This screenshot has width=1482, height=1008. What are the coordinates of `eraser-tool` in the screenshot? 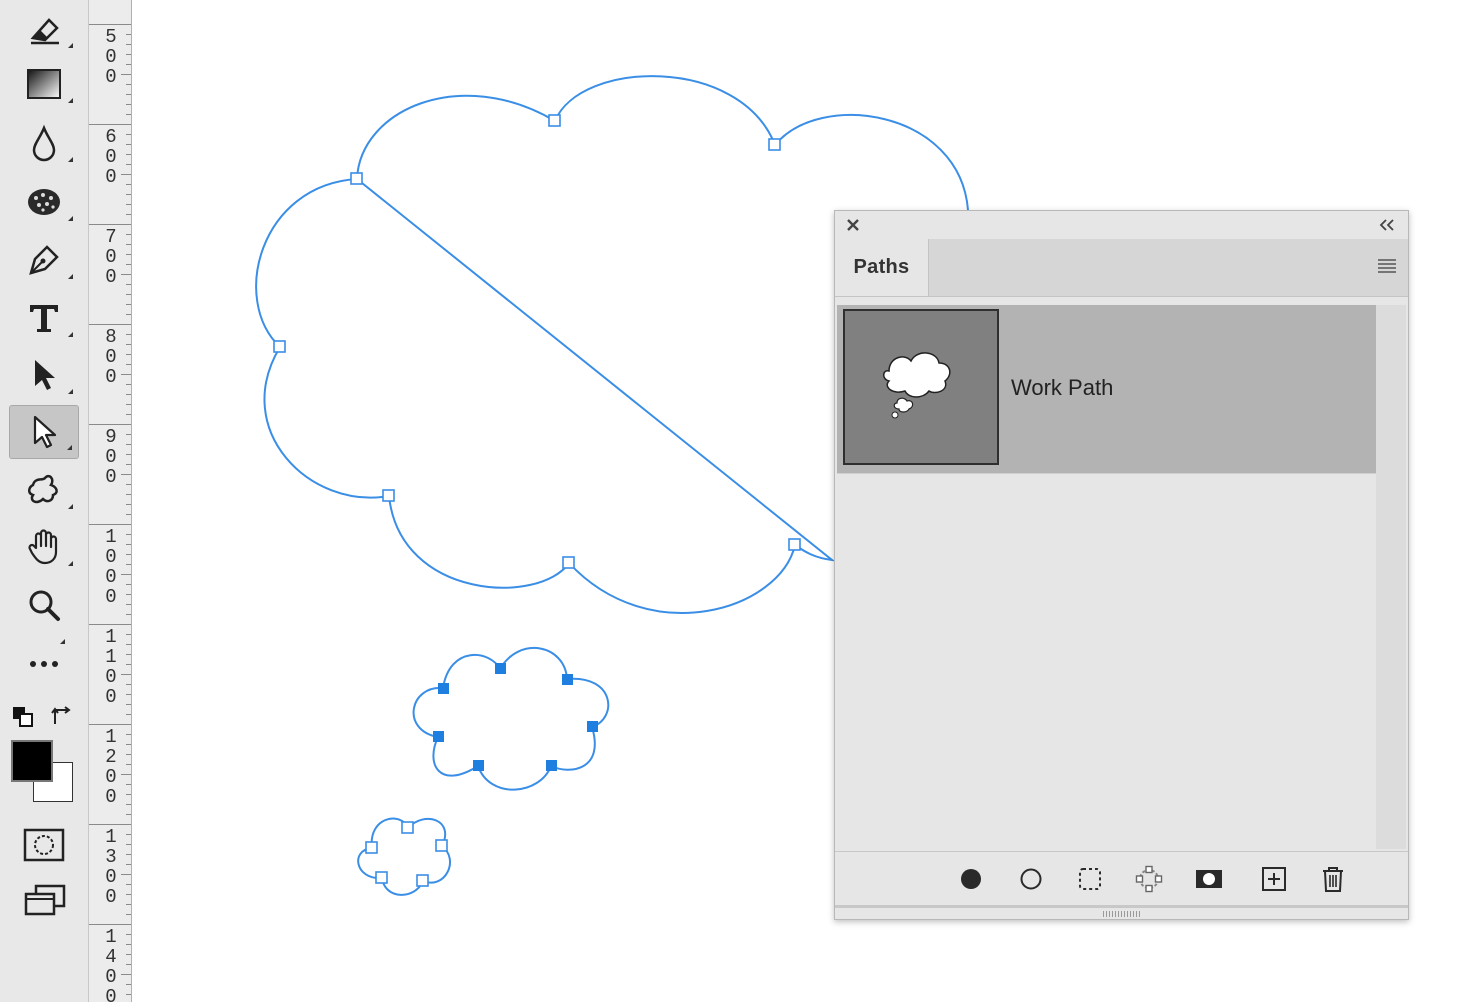 It's located at (44, 29).